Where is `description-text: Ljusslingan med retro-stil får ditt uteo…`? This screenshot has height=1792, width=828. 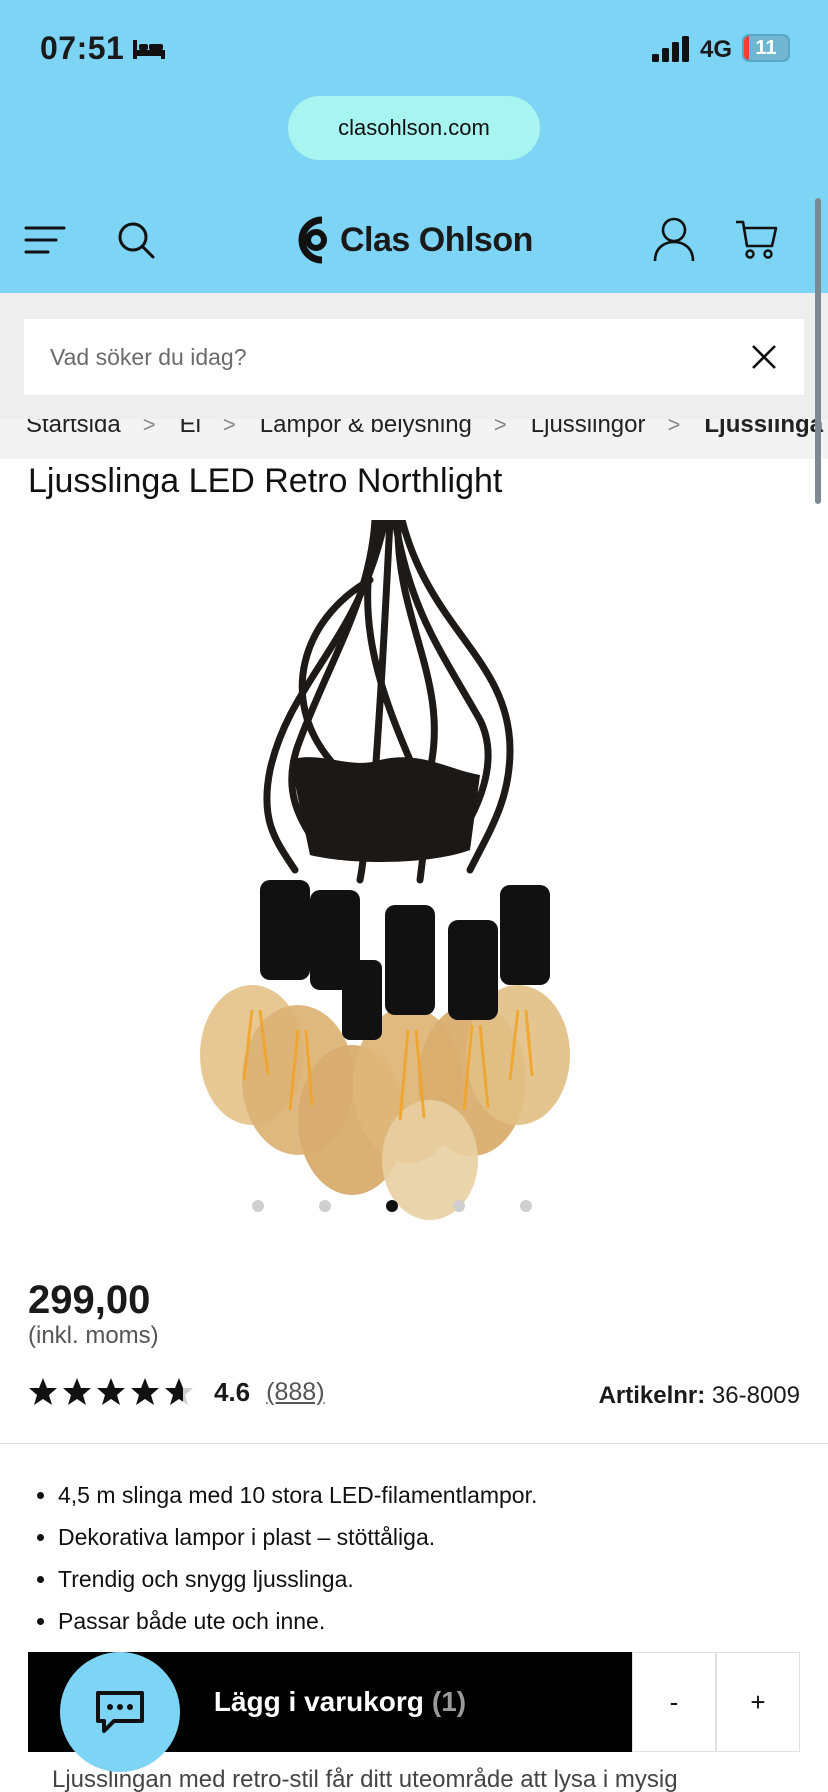
description-text: Ljusslingan med retro-stil får ditt uteo… is located at coordinates (365, 1779).